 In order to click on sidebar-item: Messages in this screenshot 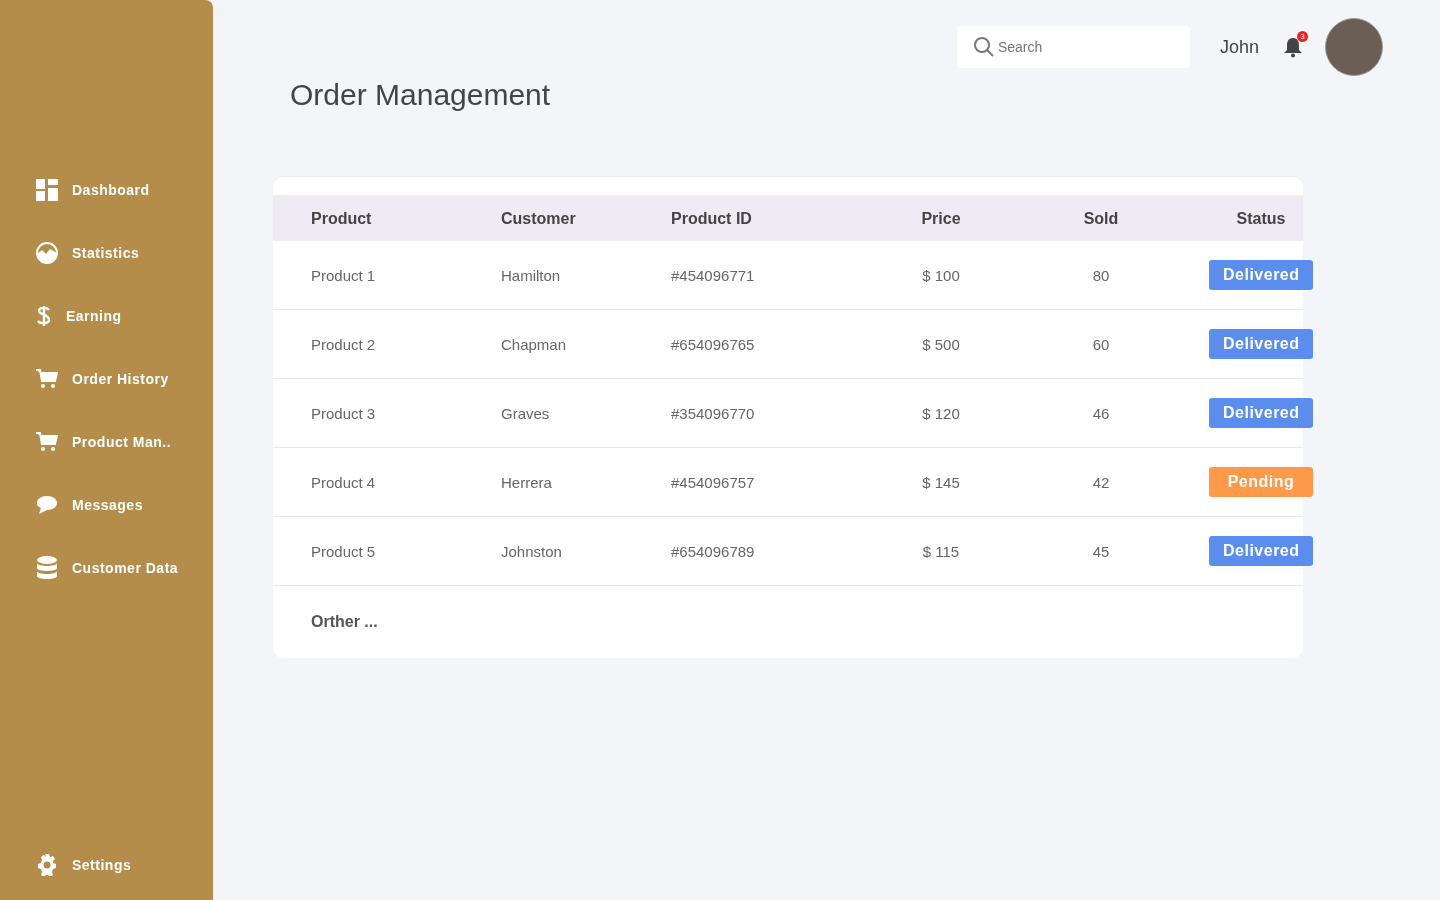, I will do `click(106, 504)`.